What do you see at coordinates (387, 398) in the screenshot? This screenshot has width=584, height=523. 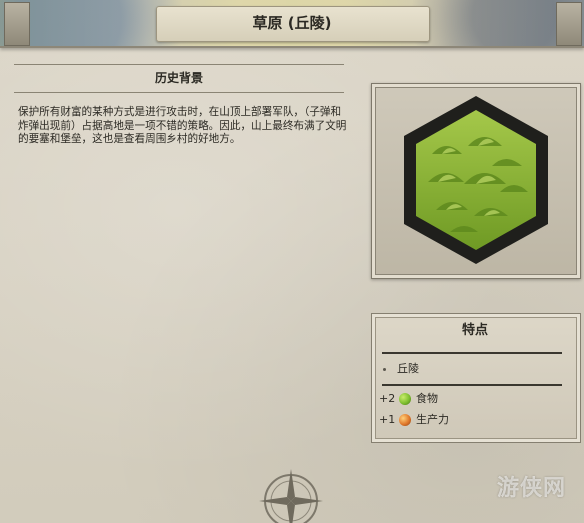 I see `food-yield-amount: +2` at bounding box center [387, 398].